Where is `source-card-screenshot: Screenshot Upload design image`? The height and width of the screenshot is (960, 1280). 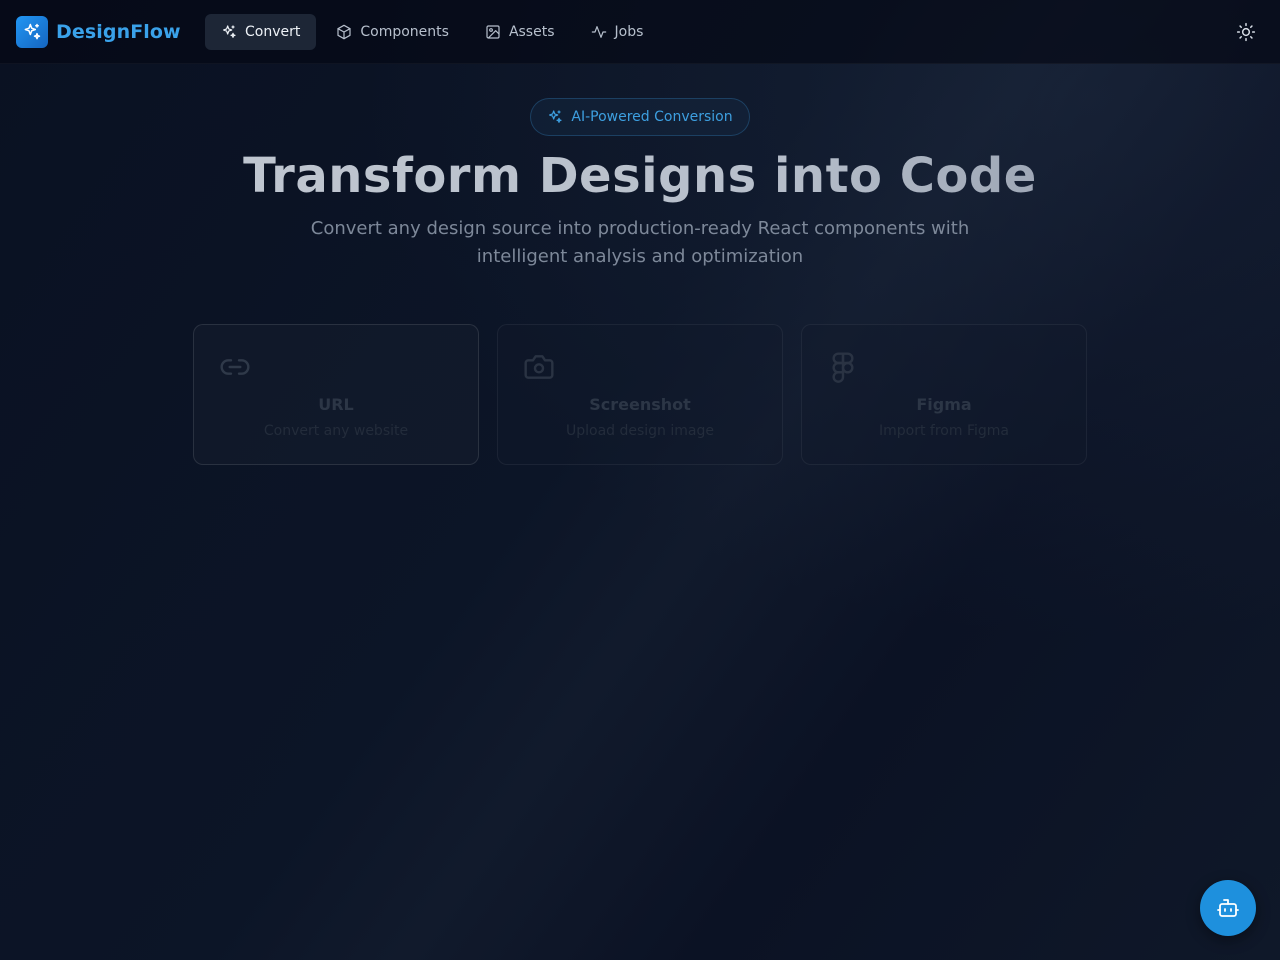
source-card-screenshot: Screenshot Upload design image is located at coordinates (640, 394).